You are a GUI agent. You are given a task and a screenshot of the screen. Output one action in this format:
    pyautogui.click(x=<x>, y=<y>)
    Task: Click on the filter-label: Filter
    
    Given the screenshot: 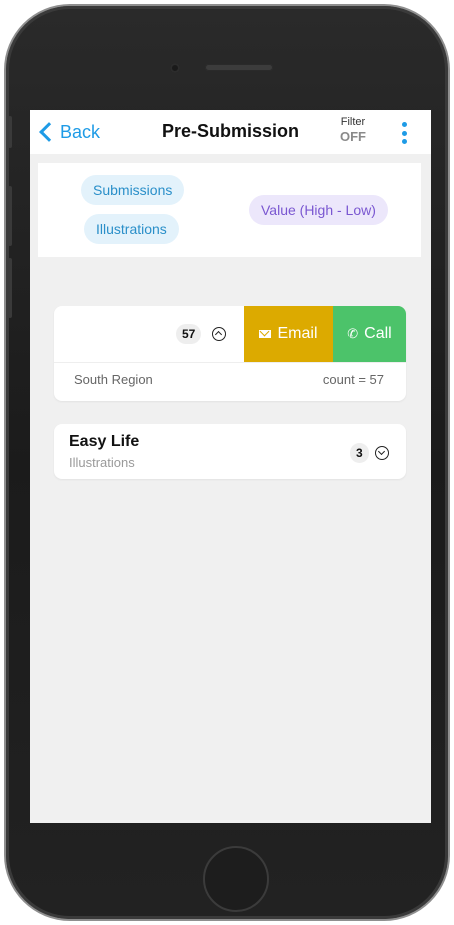 What is the action you would take?
    pyautogui.click(x=353, y=122)
    